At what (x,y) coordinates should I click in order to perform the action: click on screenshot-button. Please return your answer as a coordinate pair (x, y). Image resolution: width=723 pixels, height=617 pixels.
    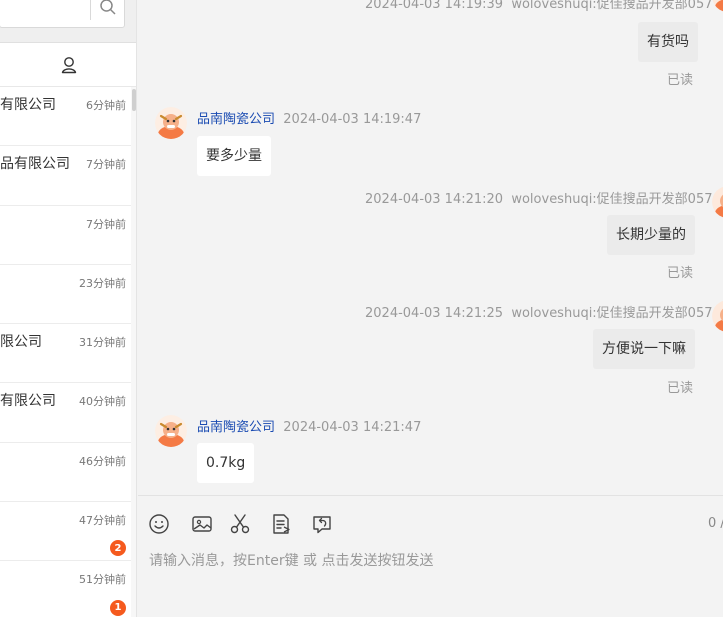
    Looking at the image, I should click on (240, 524).